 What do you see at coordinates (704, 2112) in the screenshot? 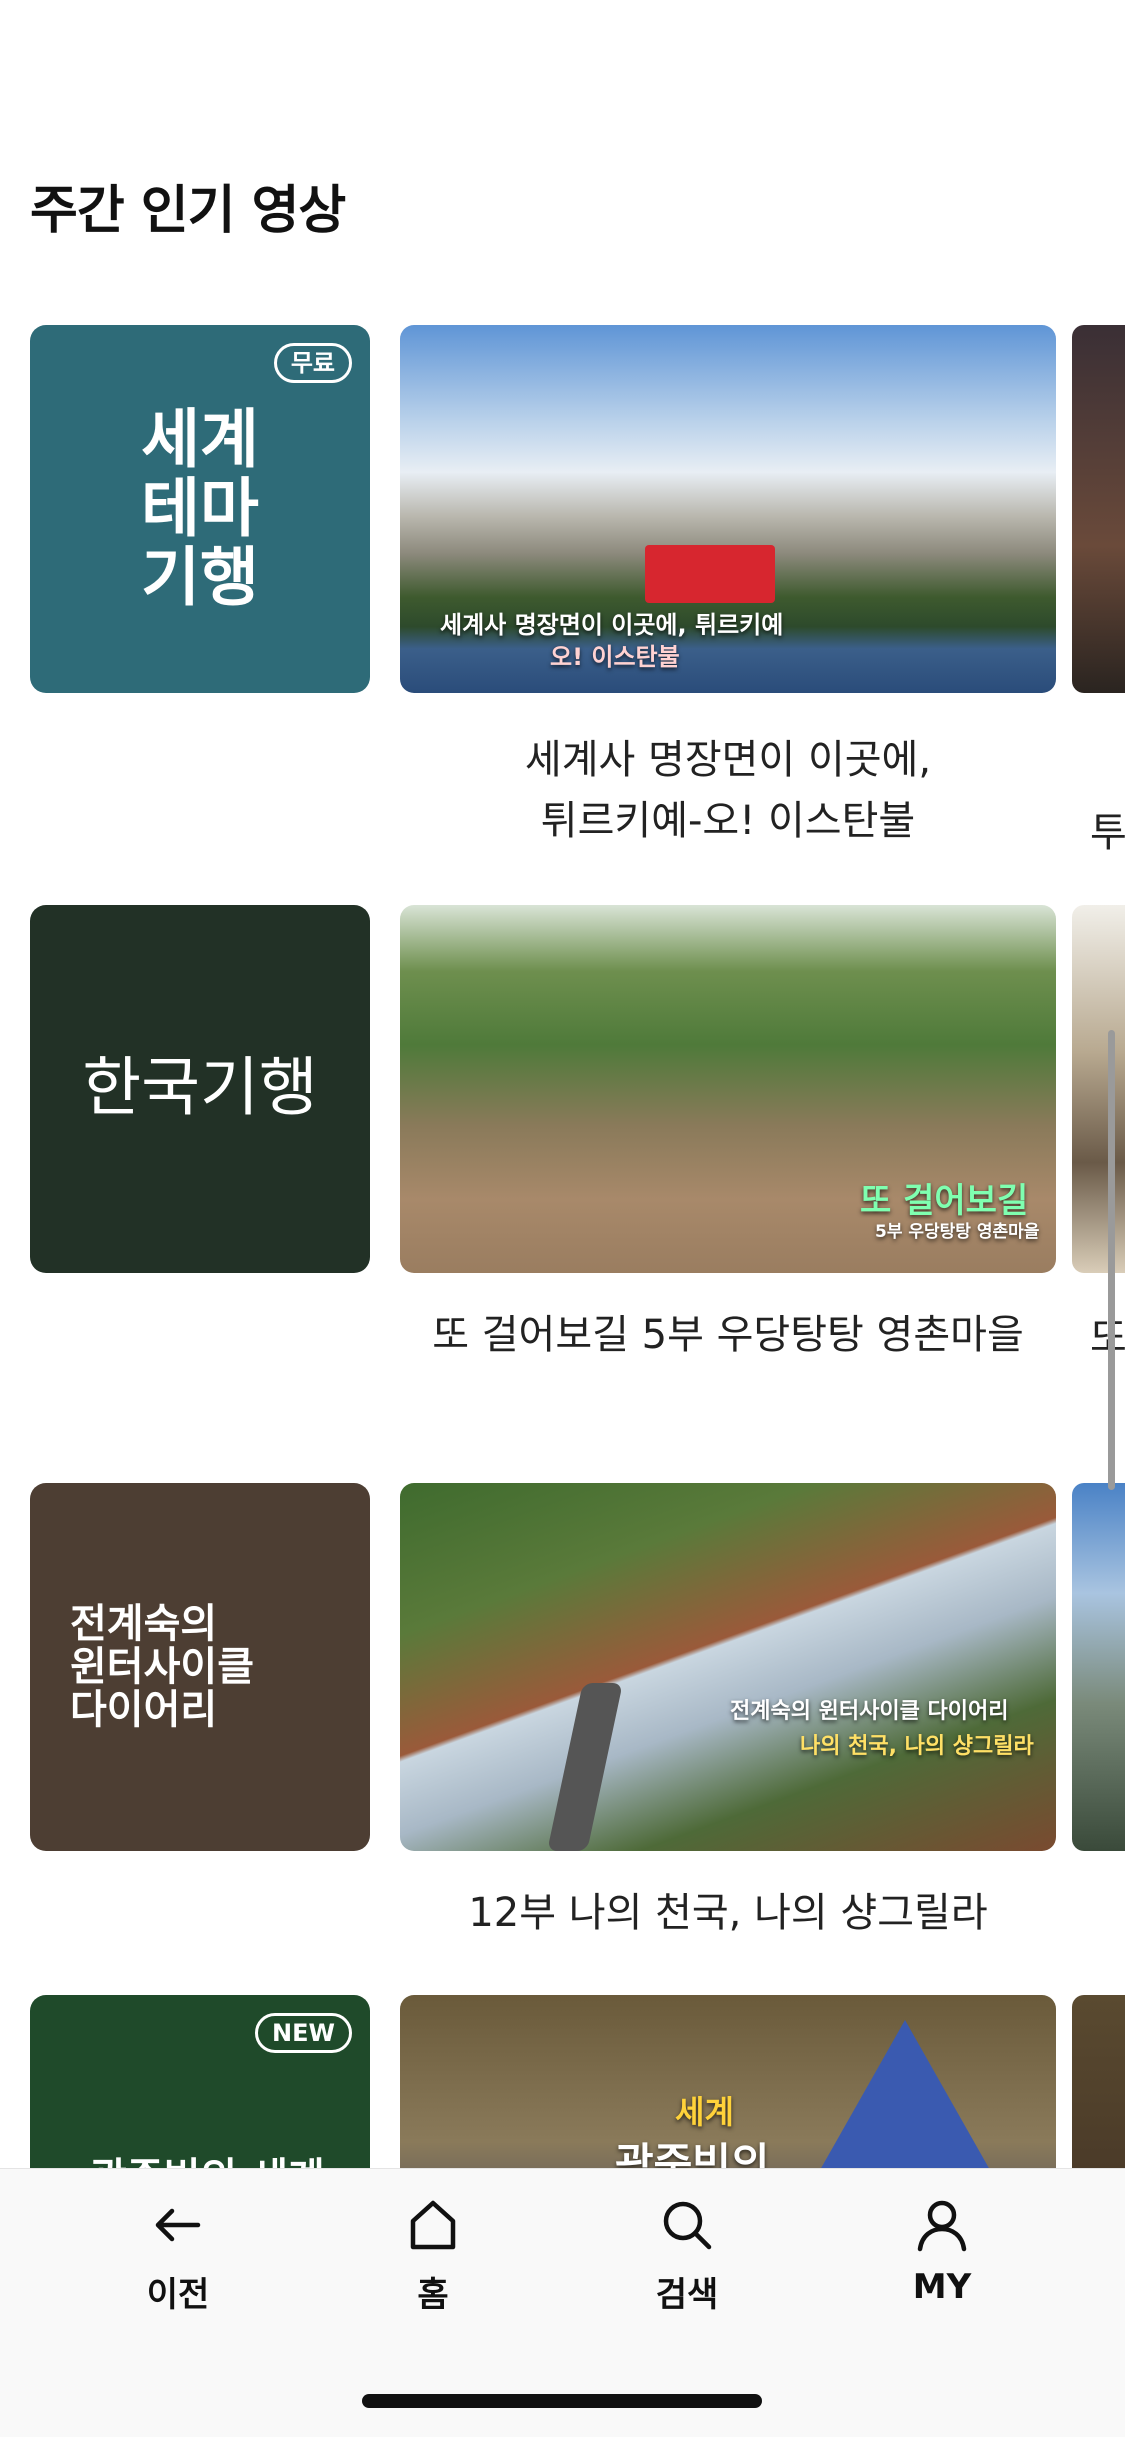
I see `thumbnail-overlay-text: 세계` at bounding box center [704, 2112].